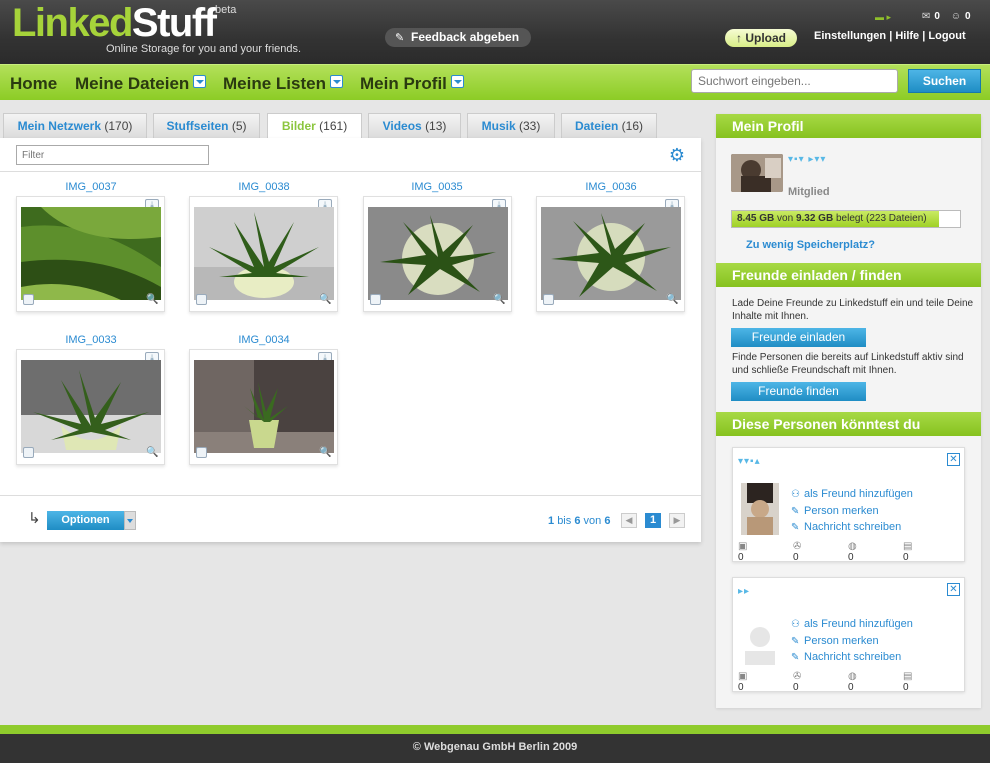 The height and width of the screenshot is (763, 990). Describe the element at coordinates (848, 424) in the screenshot. I see `suggestions-header: Diese Personen könntest du` at that location.